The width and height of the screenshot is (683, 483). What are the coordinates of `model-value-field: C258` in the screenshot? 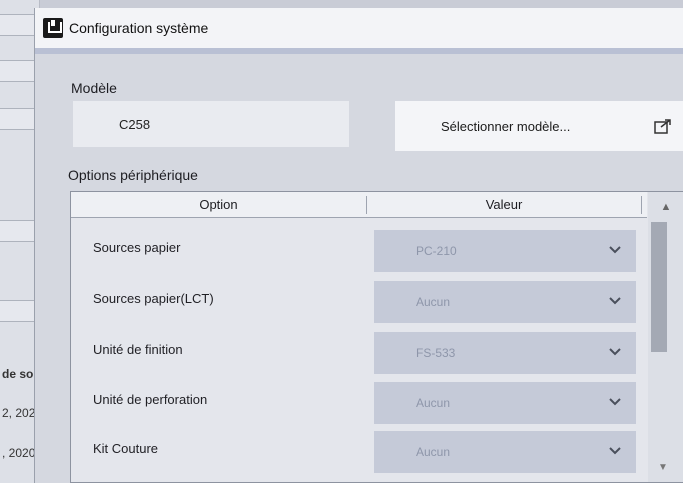 It's located at (211, 124).